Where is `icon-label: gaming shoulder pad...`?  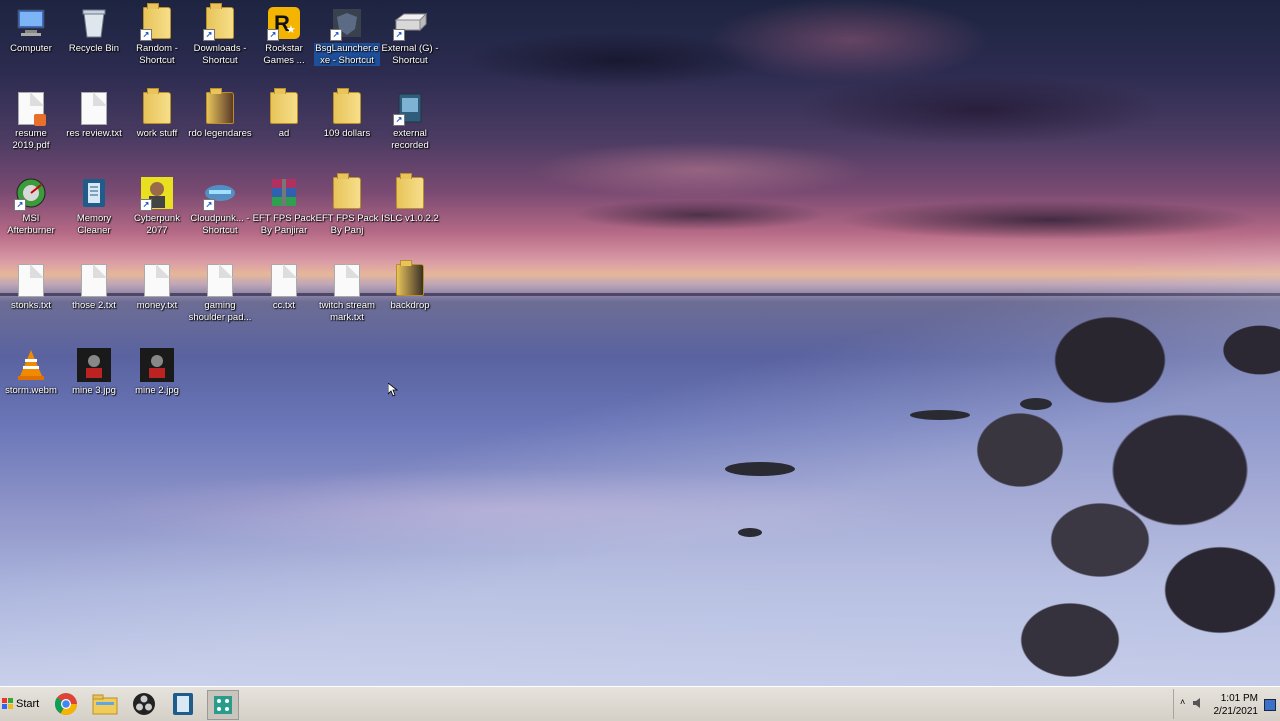
icon-label: gaming shoulder pad... is located at coordinates (220, 311).